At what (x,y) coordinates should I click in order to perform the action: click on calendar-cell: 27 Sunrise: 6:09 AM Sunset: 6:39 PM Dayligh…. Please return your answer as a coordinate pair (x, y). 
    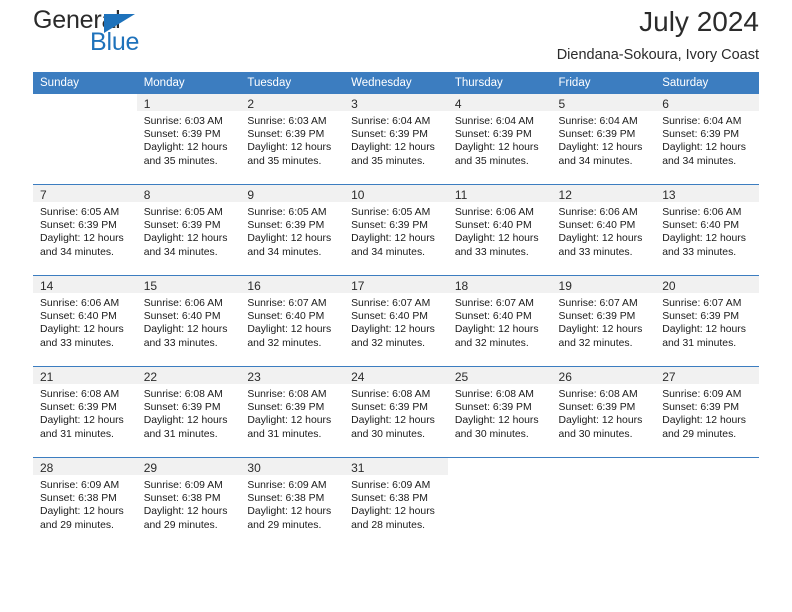
    Looking at the image, I should click on (707, 412).